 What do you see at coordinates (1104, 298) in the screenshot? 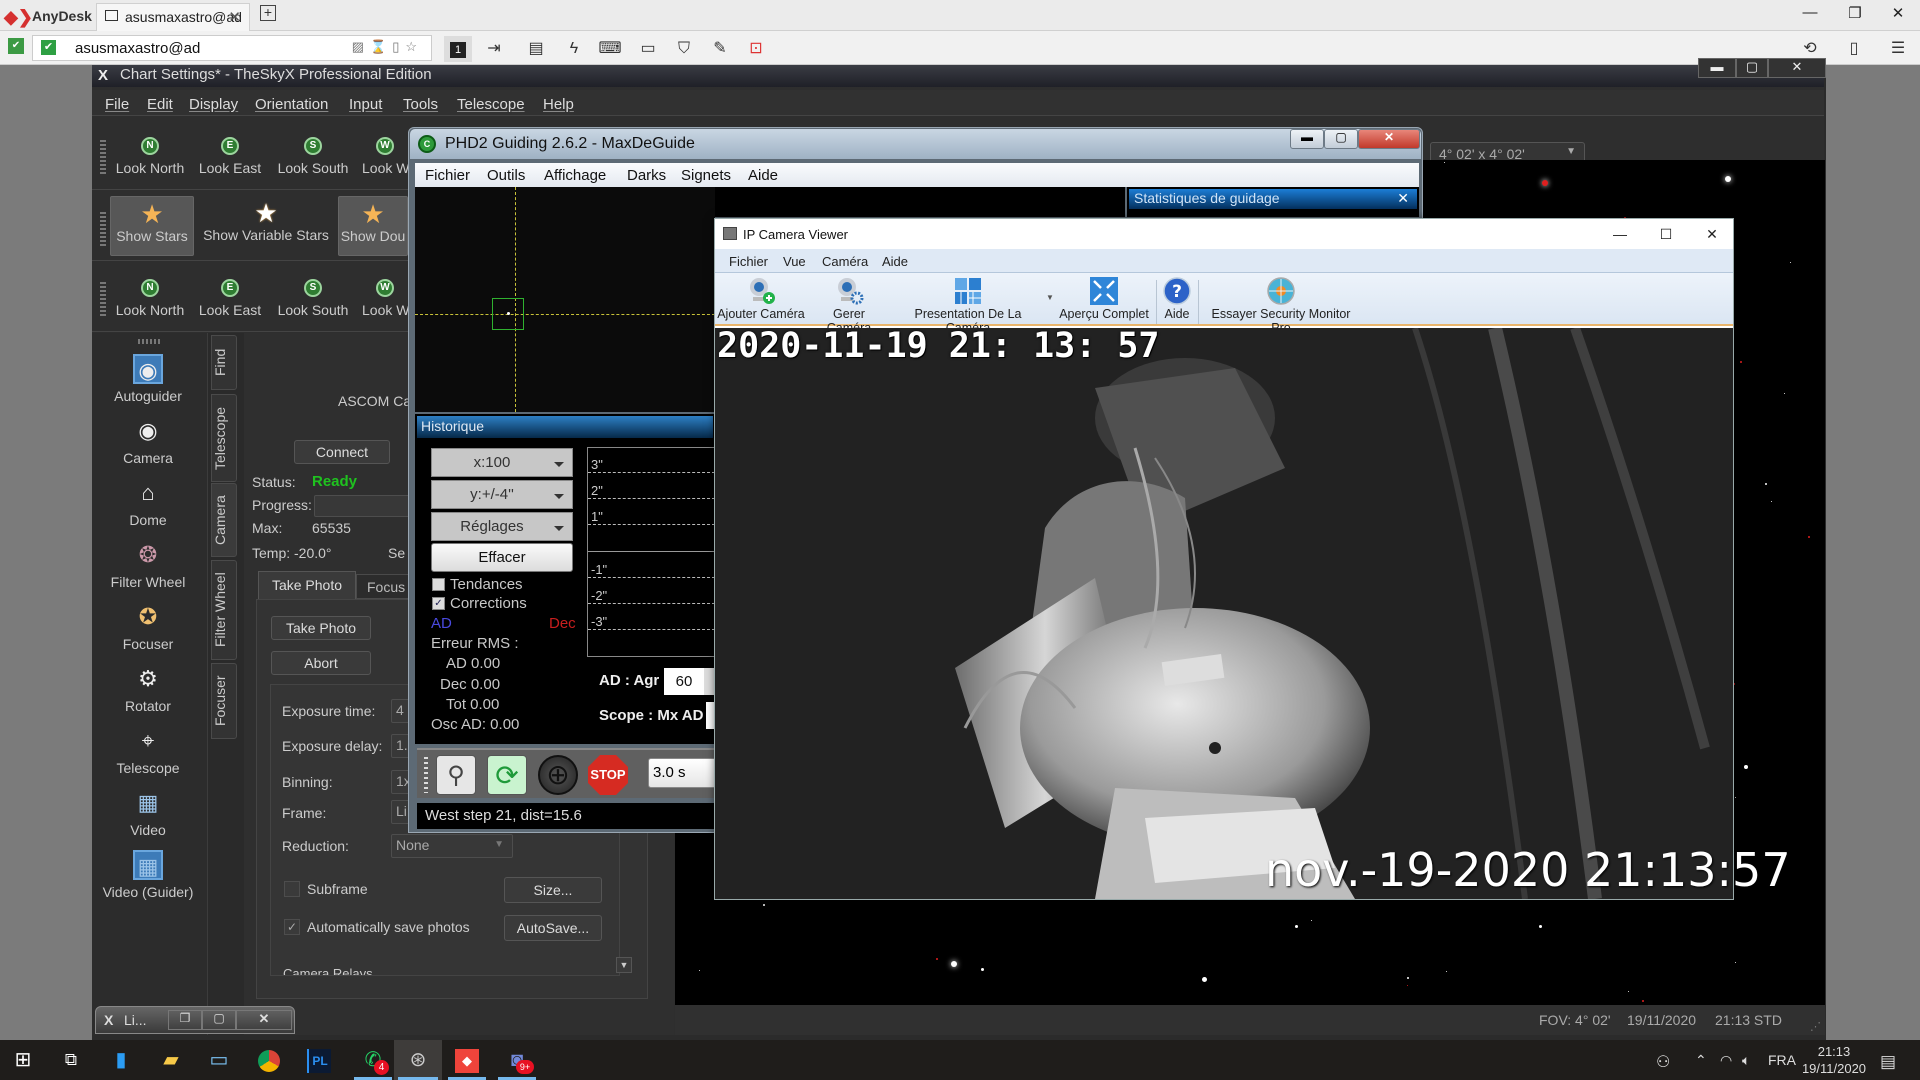
I see `fullscreen-button: Aperçu Complet` at bounding box center [1104, 298].